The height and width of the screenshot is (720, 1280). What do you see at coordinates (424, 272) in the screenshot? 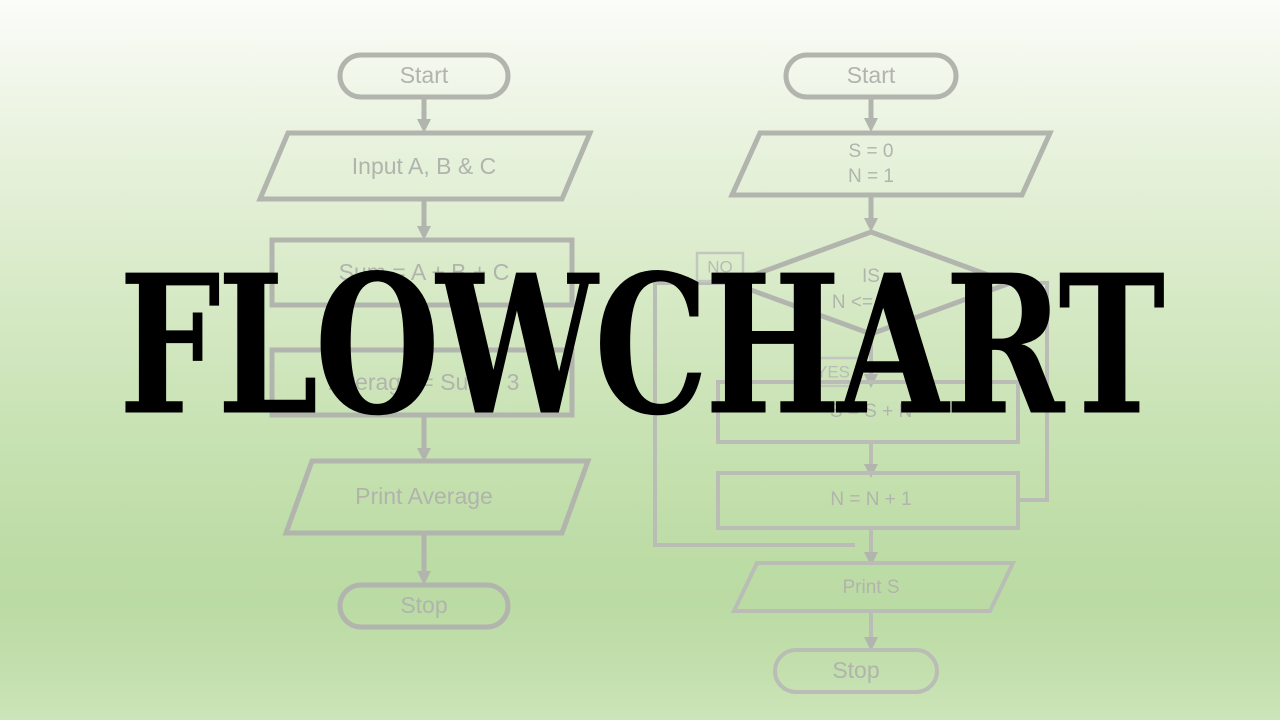
I see `node-sum-label: Sum = A + B + C` at bounding box center [424, 272].